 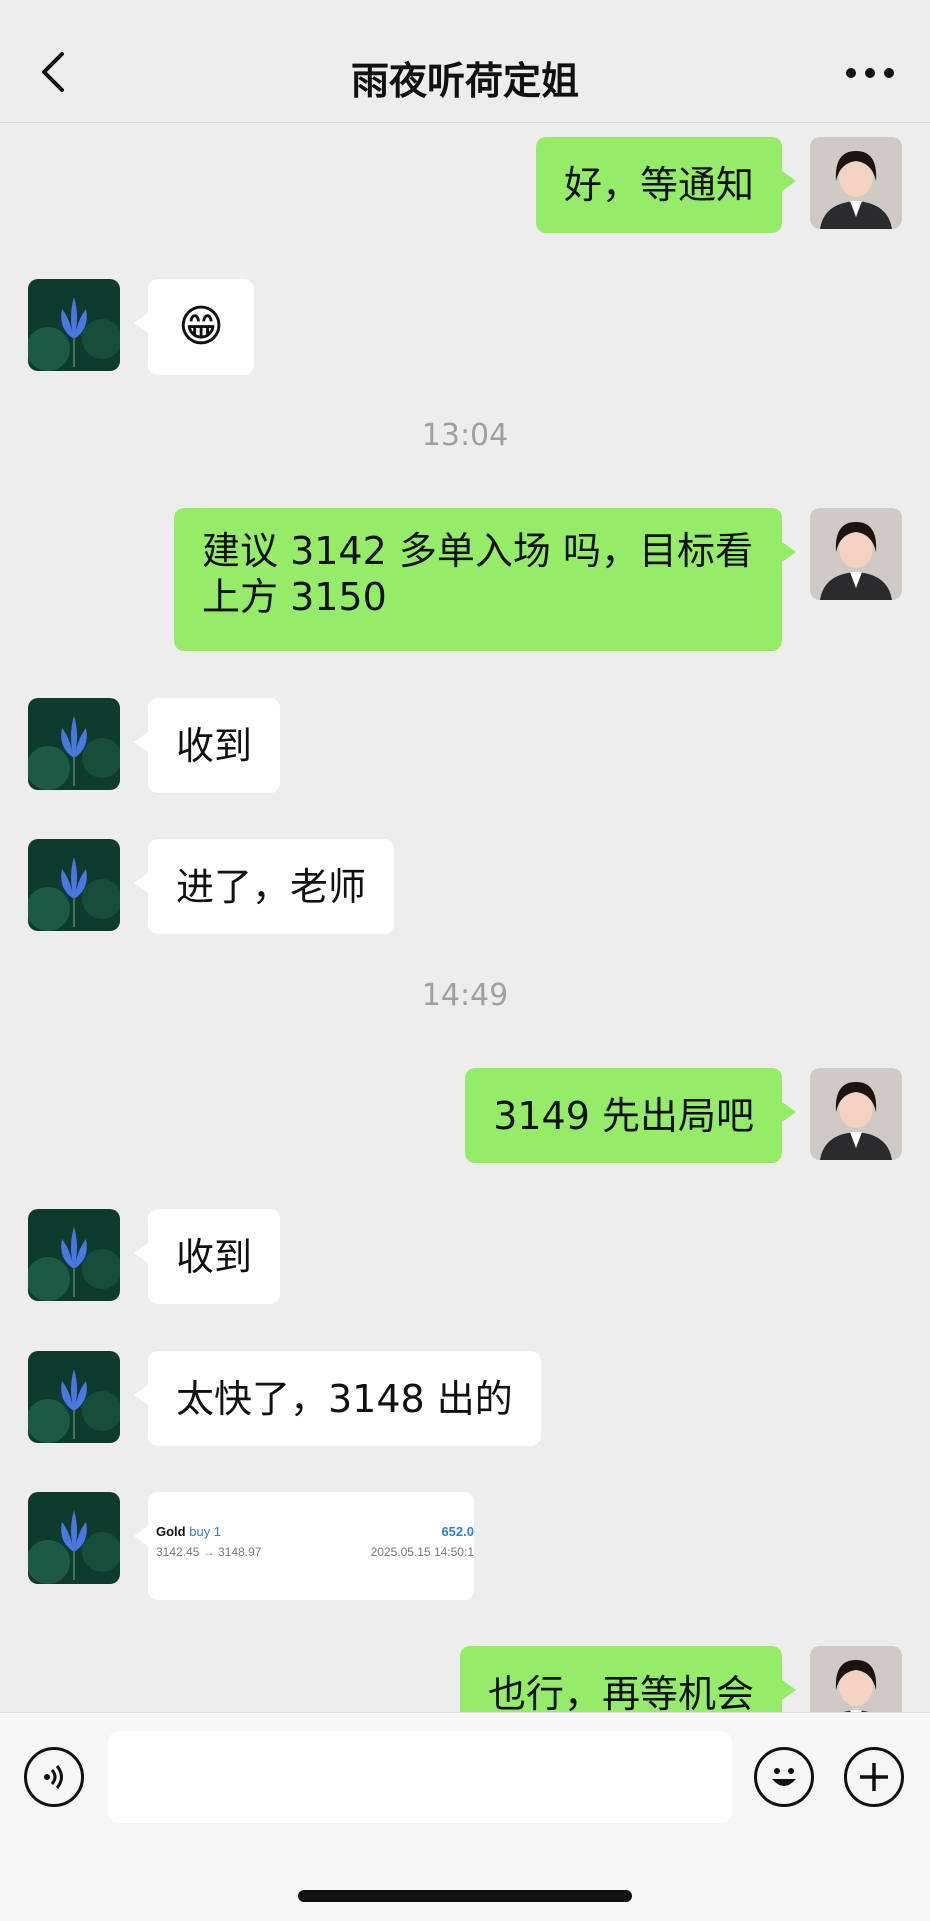 I want to click on message-bubble-incoming: 进了，老师, so click(x=264, y=886).